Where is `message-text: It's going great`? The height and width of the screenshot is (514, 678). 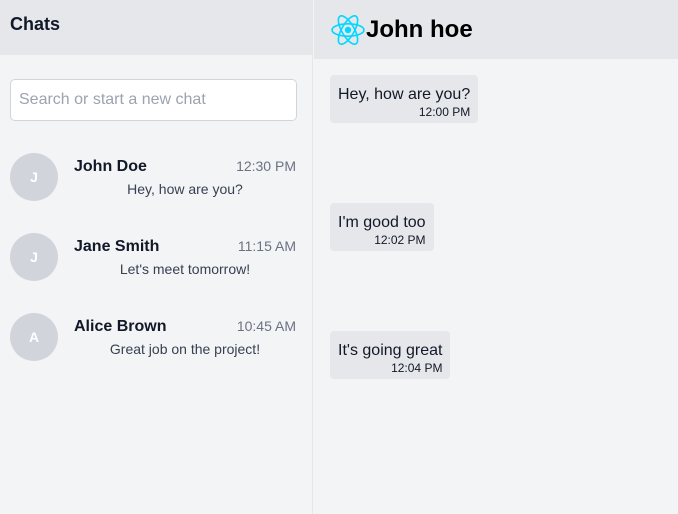 message-text: It's going great is located at coordinates (390, 350).